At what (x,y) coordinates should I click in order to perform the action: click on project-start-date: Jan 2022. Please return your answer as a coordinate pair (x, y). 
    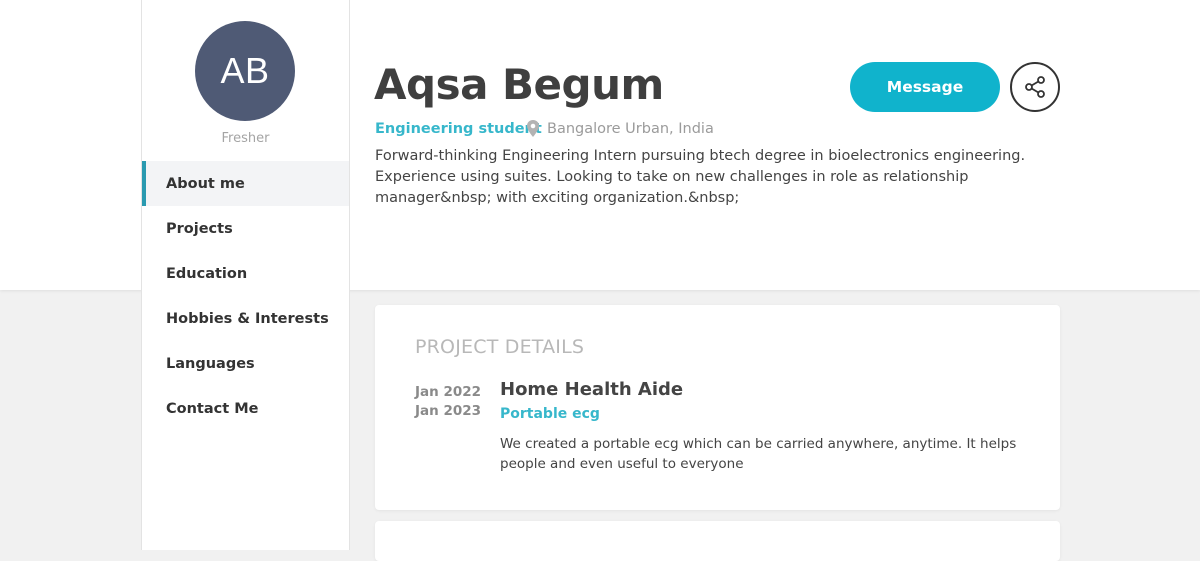
    Looking at the image, I should click on (448, 392).